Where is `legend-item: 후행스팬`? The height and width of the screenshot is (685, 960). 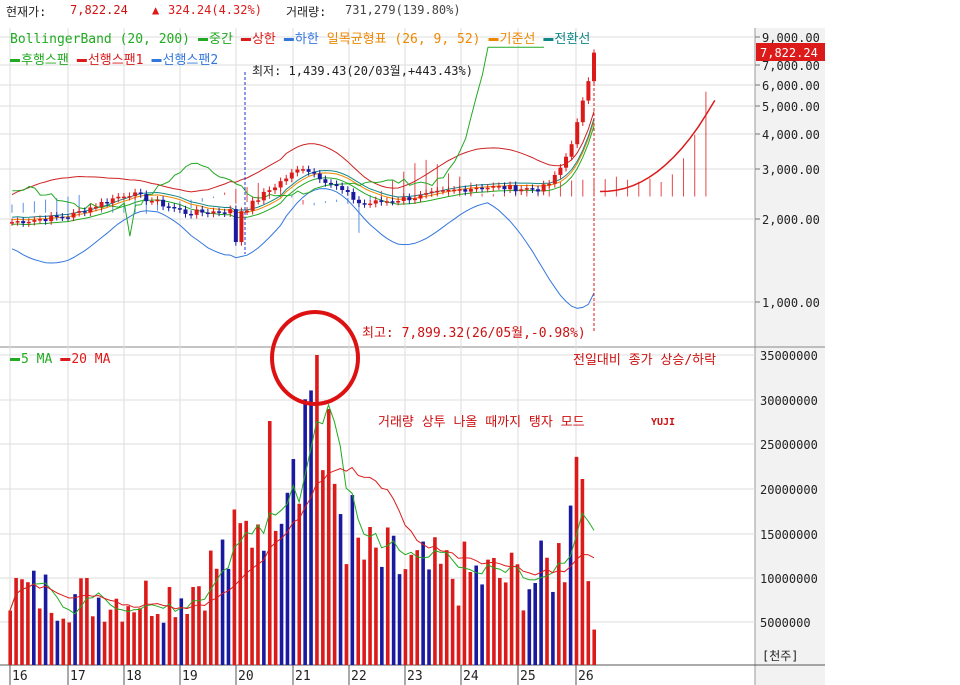
legend-item: 후행스팬 is located at coordinates (45, 60).